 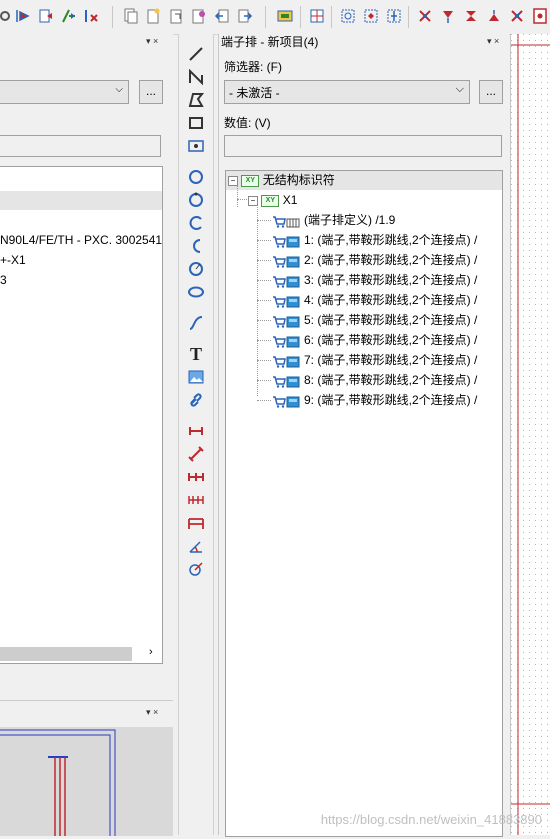 What do you see at coordinates (275, 17) in the screenshot?
I see `main-toolbar` at bounding box center [275, 17].